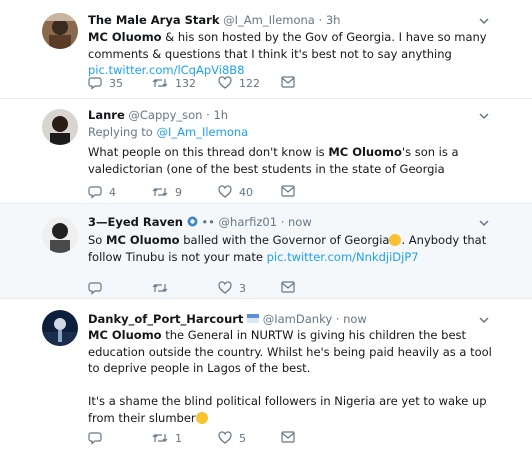  I want to click on tweet-actions: 4 9 40, so click(238, 193).